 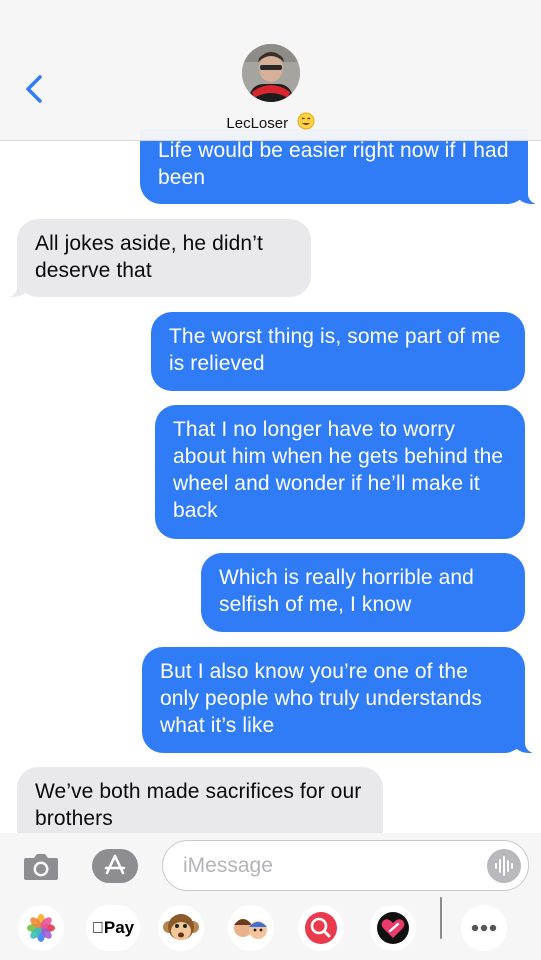 I want to click on message-input, so click(x=328, y=866).